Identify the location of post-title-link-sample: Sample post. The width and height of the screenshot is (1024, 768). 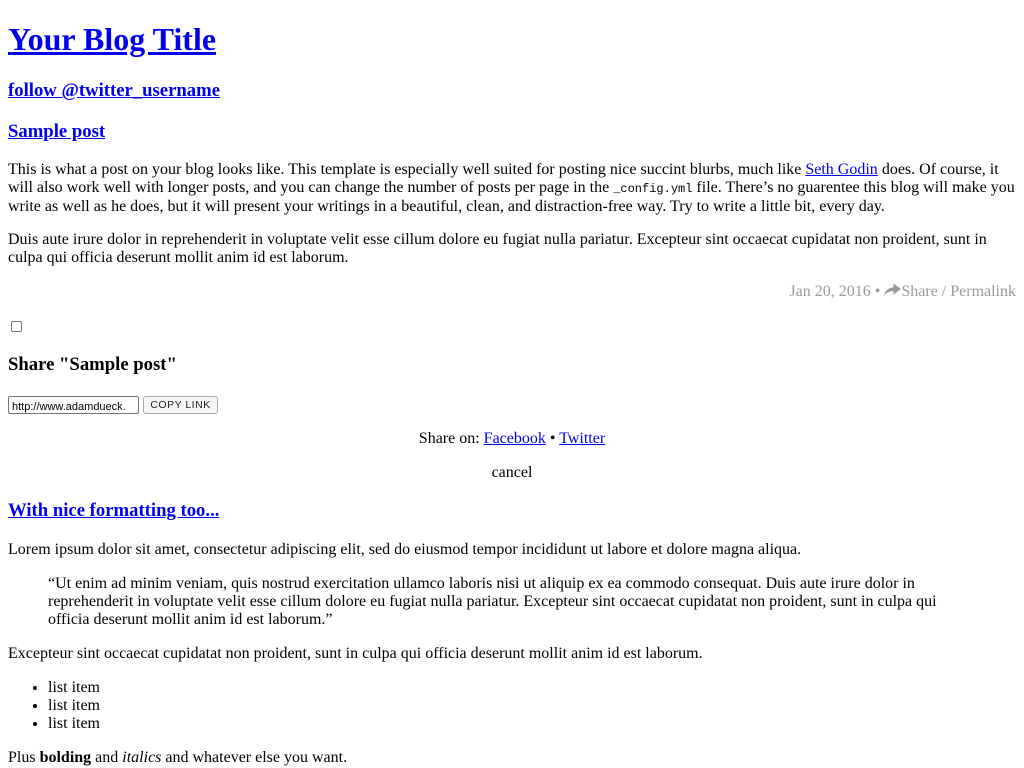
(56, 131).